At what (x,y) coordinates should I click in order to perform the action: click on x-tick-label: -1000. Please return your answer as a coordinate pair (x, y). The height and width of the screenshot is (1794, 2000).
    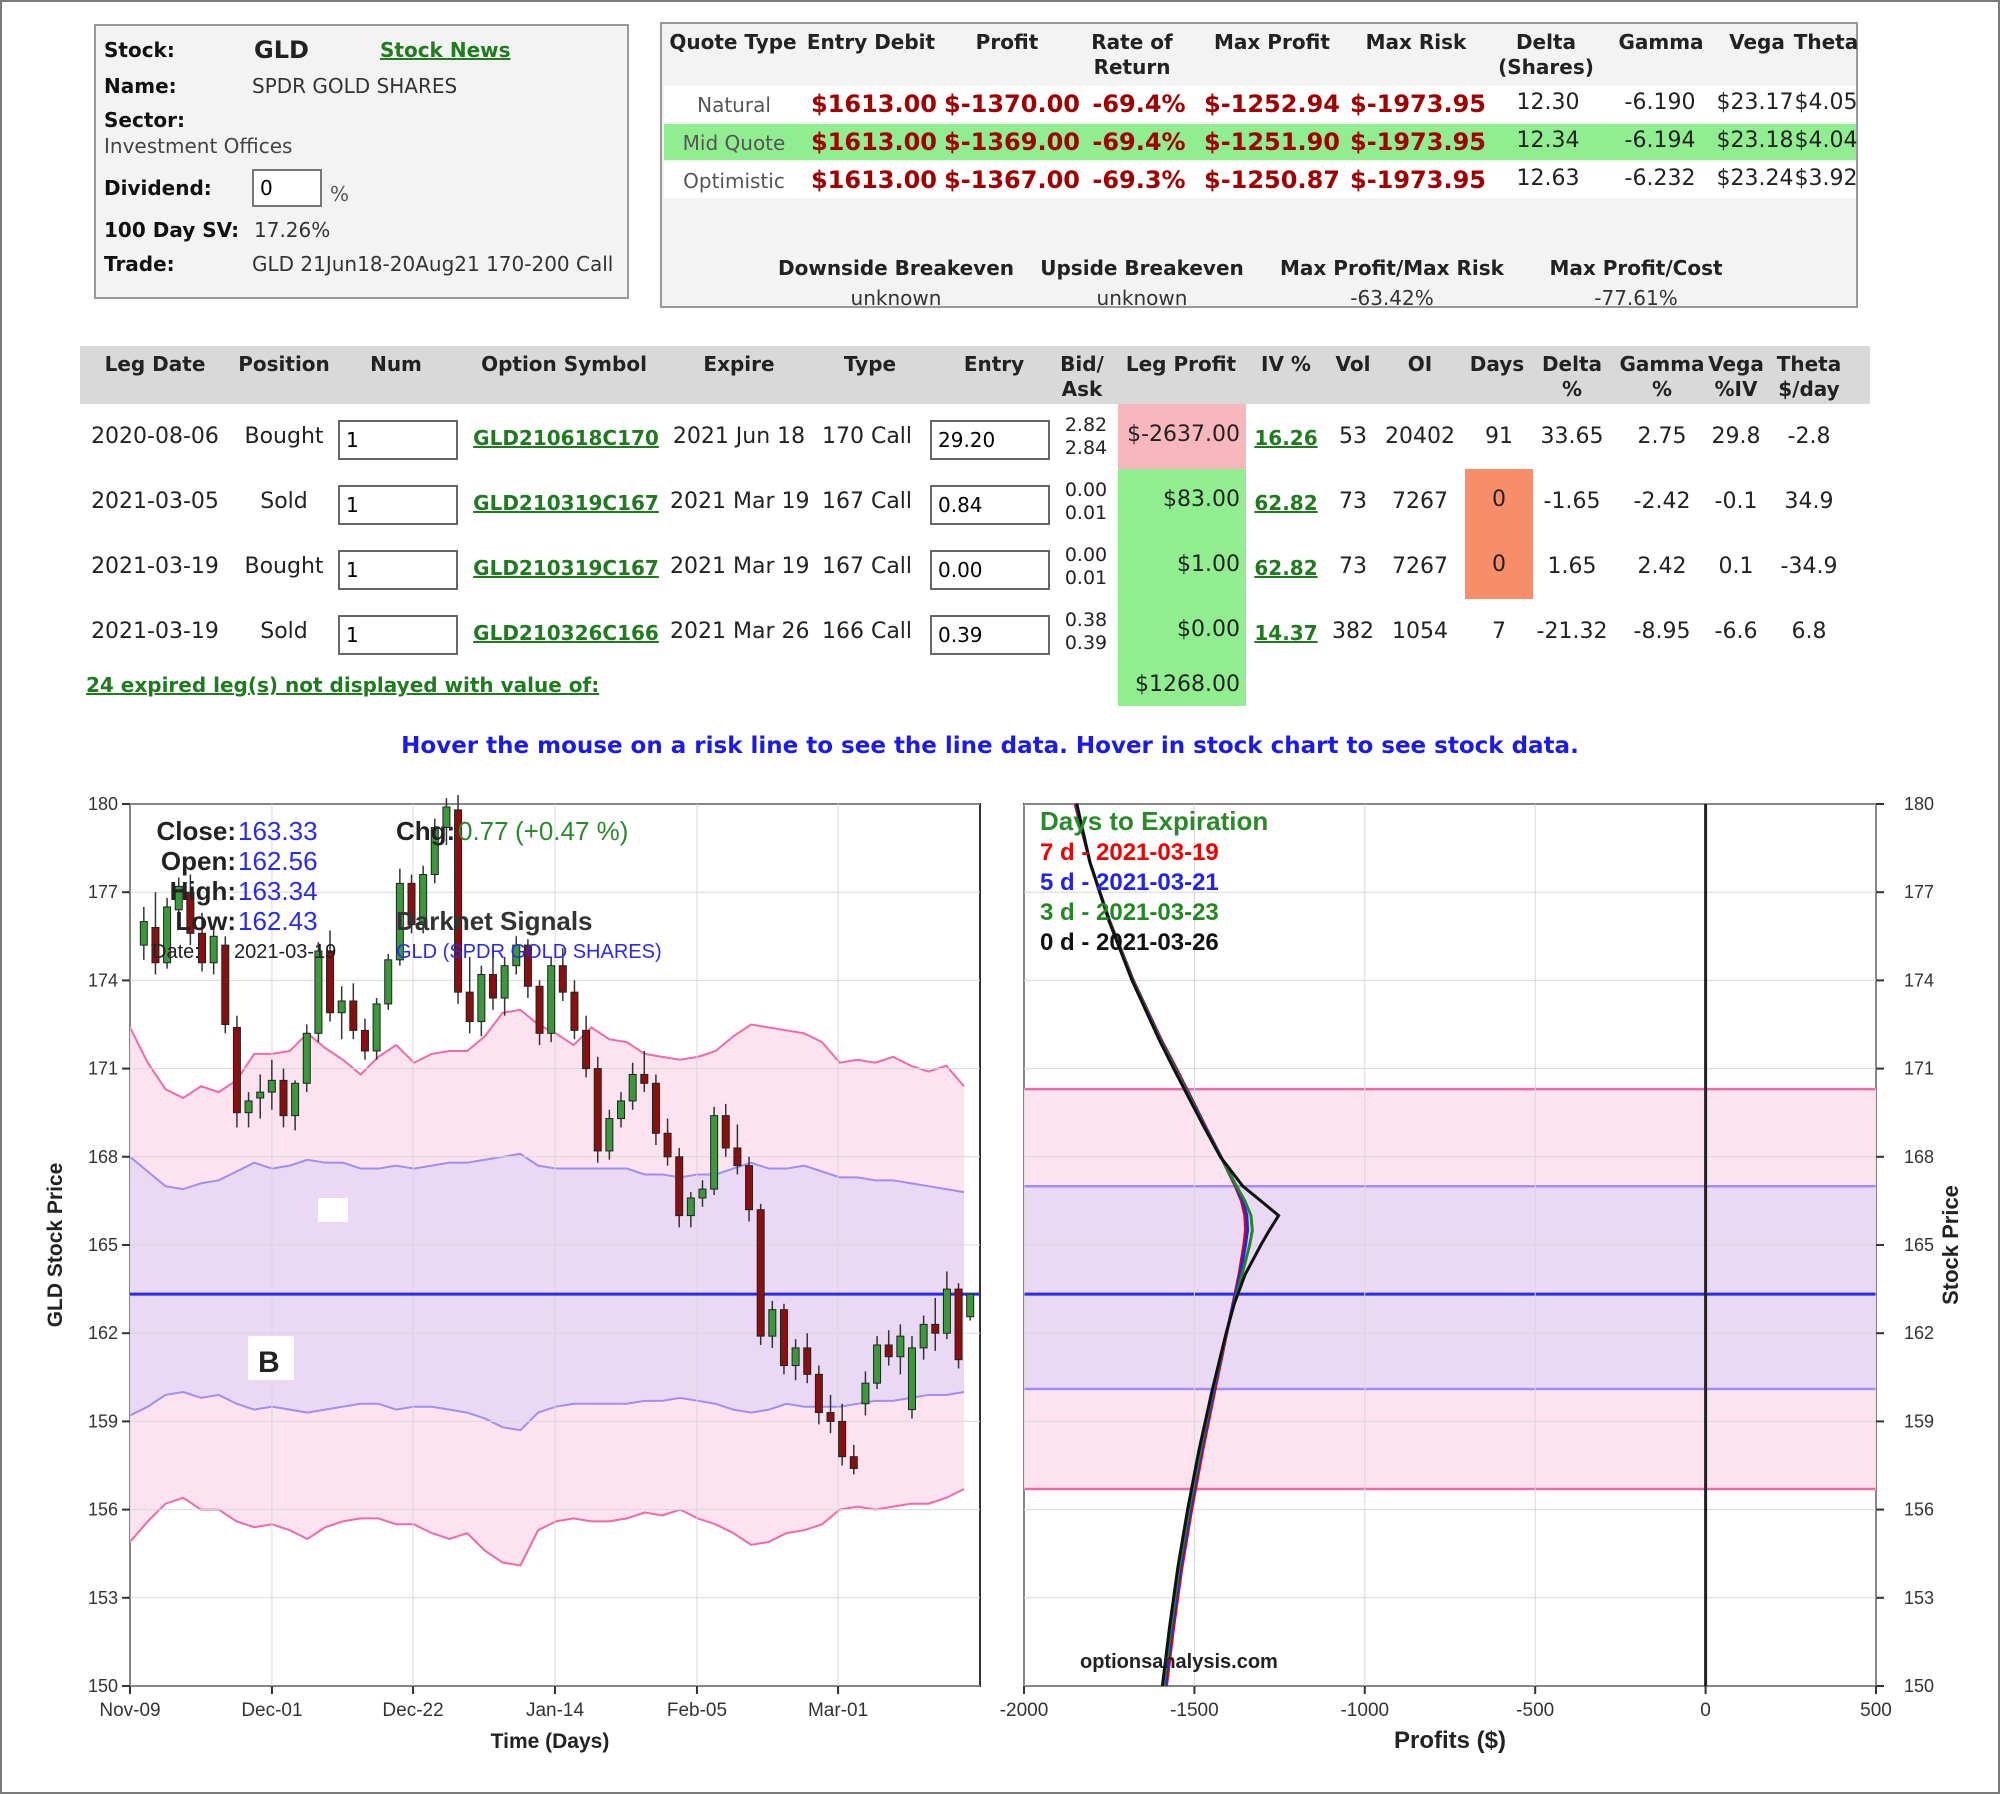
    Looking at the image, I should click on (1364, 1710).